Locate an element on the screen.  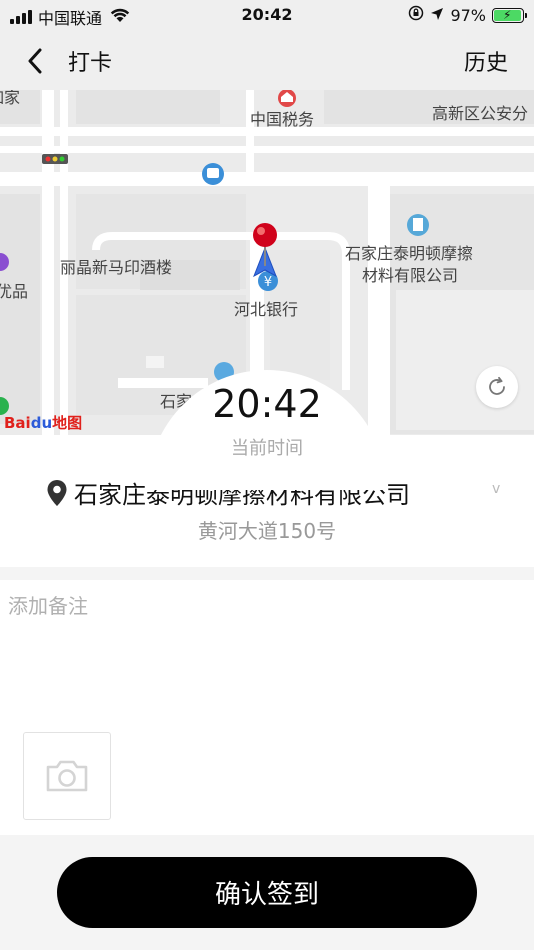
current-time: 20:42 is located at coordinates (267, 404).